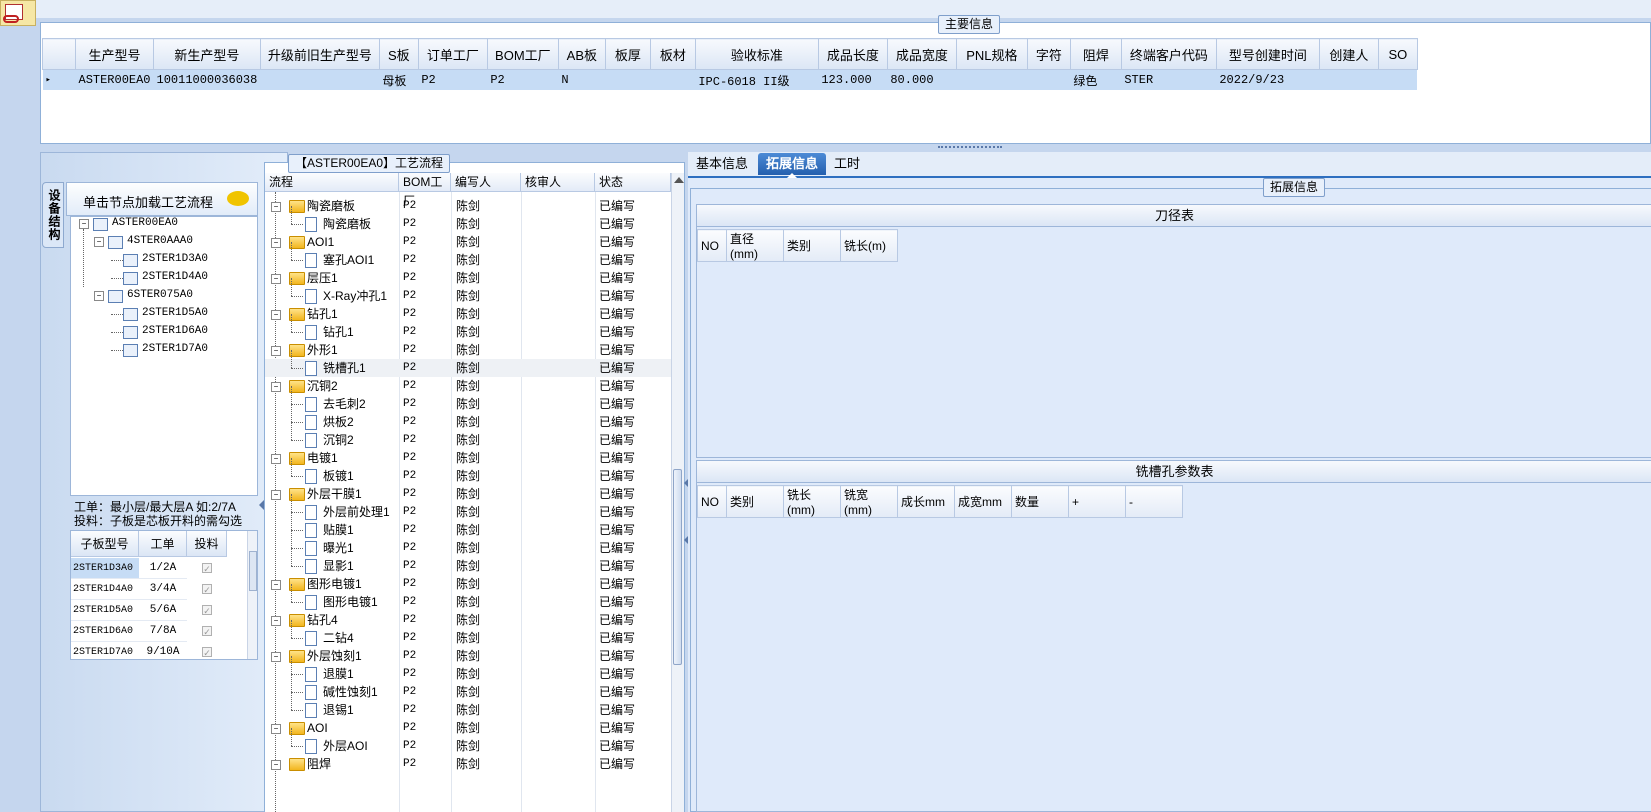 This screenshot has width=1651, height=812. Describe the element at coordinates (163, 589) in the screenshot. I see `work-order: 3/4A` at that location.